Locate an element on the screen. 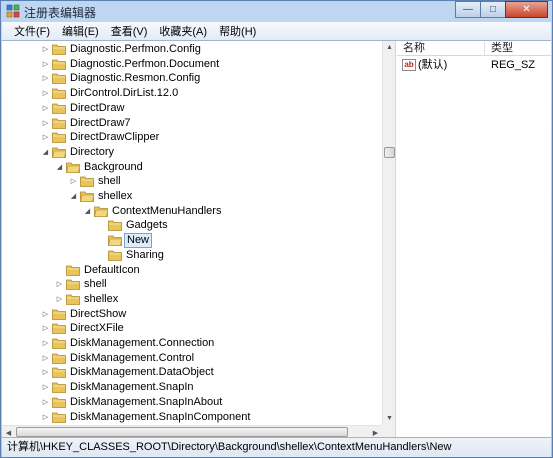  string-value-icon: ab is located at coordinates (409, 65).